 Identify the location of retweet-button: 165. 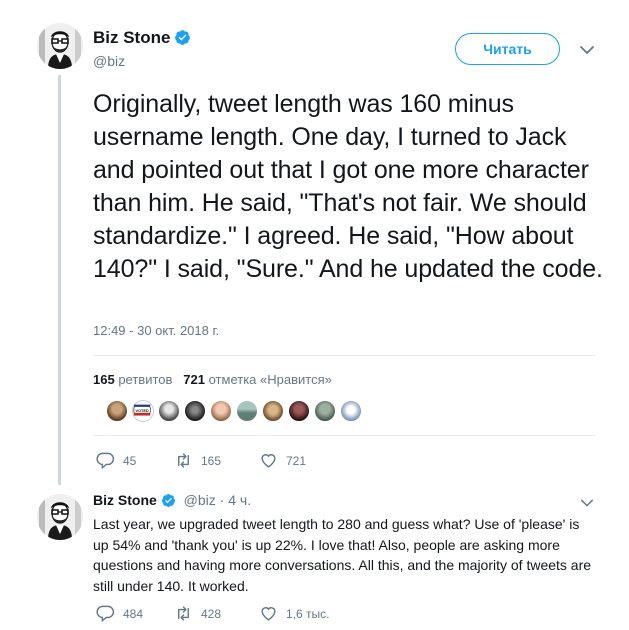
(216, 460).